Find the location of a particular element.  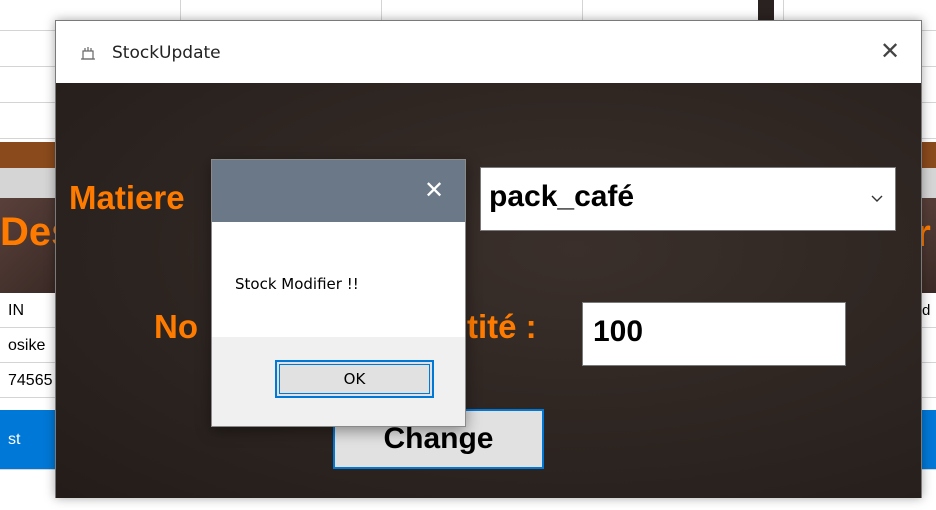

quantity-input: 100 is located at coordinates (714, 334).